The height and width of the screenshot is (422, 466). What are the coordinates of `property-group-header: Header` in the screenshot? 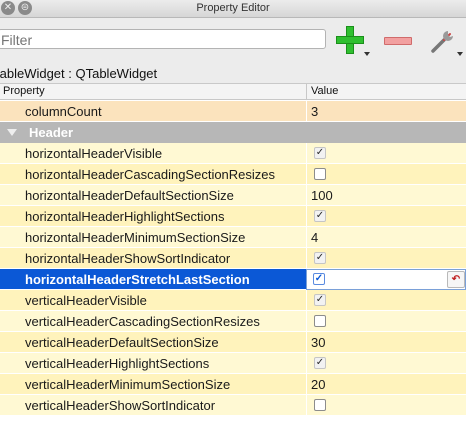 It's located at (233, 132).